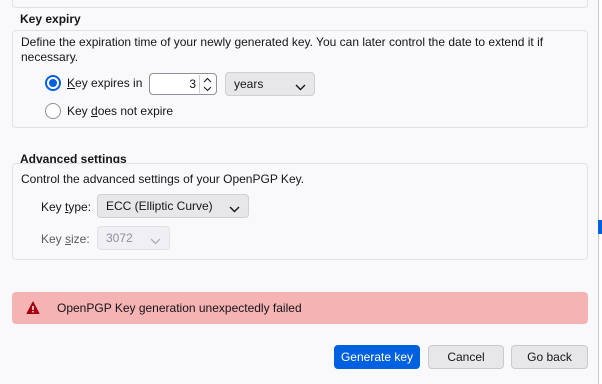 The width and height of the screenshot is (602, 384). What do you see at coordinates (53, 83) in the screenshot?
I see `key-expires-radio` at bounding box center [53, 83].